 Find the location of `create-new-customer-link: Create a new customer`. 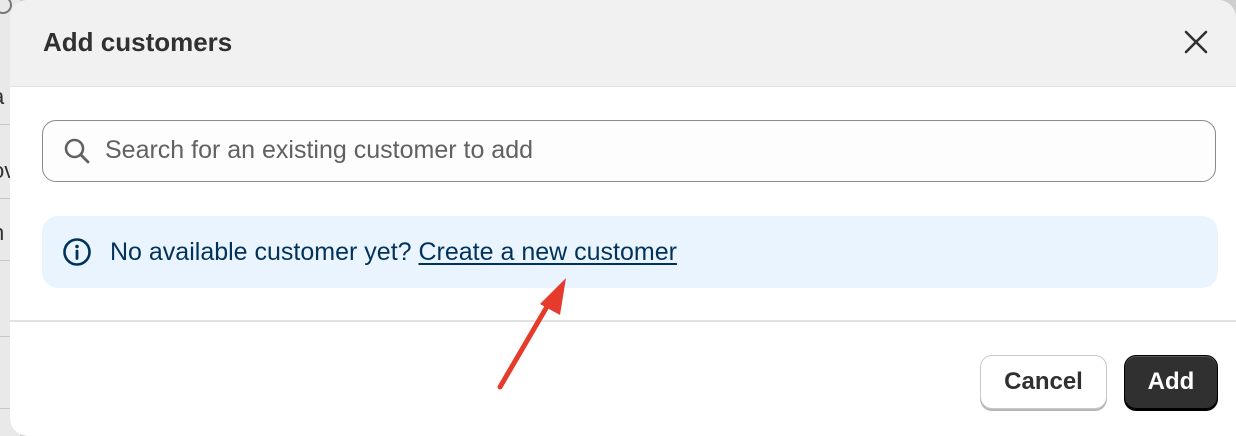

create-new-customer-link: Create a new customer is located at coordinates (548, 252).